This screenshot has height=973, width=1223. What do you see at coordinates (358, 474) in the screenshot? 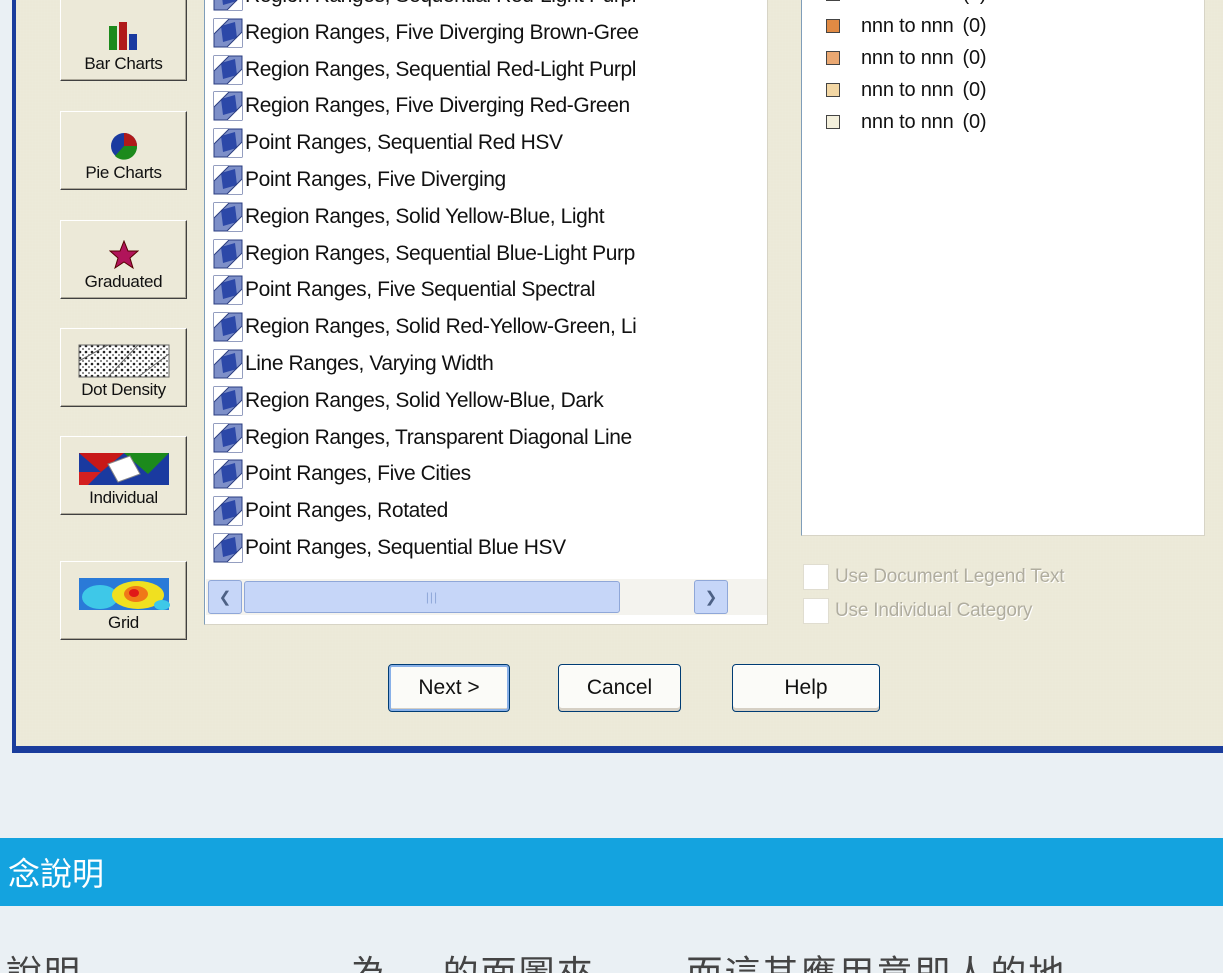
I see `template-list-item-label: Point Ranges, Five Cities` at bounding box center [358, 474].